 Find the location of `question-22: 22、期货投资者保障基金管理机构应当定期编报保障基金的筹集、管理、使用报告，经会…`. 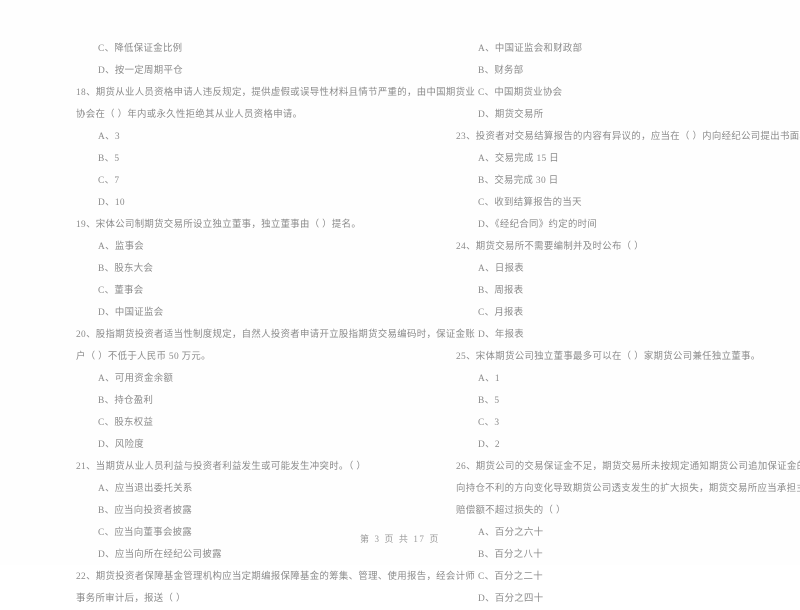

question-22: 22、期货投资者保障基金管理机构应当定期编报保障基金的筹集、管理、使用报告，经会… is located at coordinates (276, 588).